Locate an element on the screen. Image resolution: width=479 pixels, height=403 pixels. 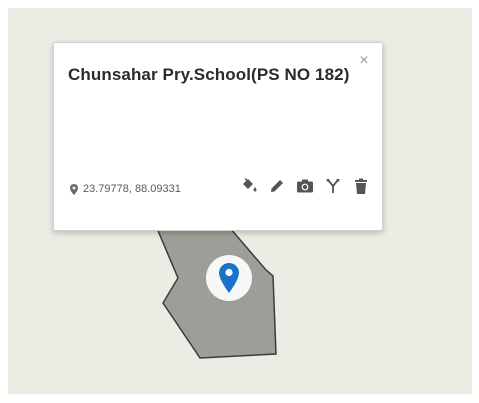
close-button: × is located at coordinates (364, 61).